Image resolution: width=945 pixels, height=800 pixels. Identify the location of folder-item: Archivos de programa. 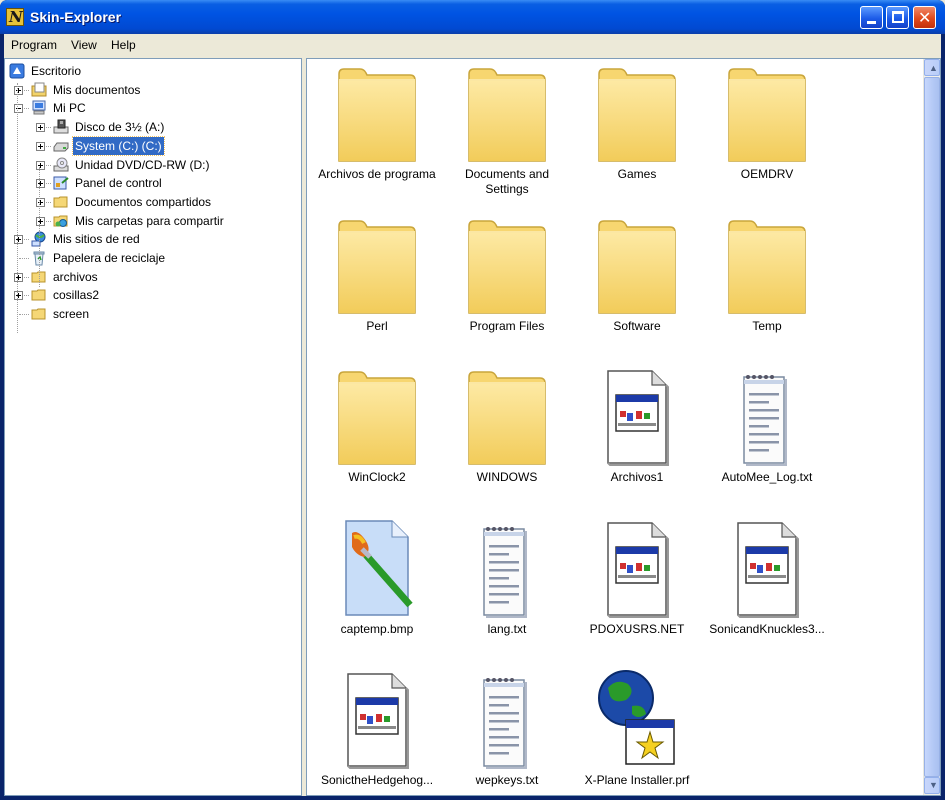
(377, 139).